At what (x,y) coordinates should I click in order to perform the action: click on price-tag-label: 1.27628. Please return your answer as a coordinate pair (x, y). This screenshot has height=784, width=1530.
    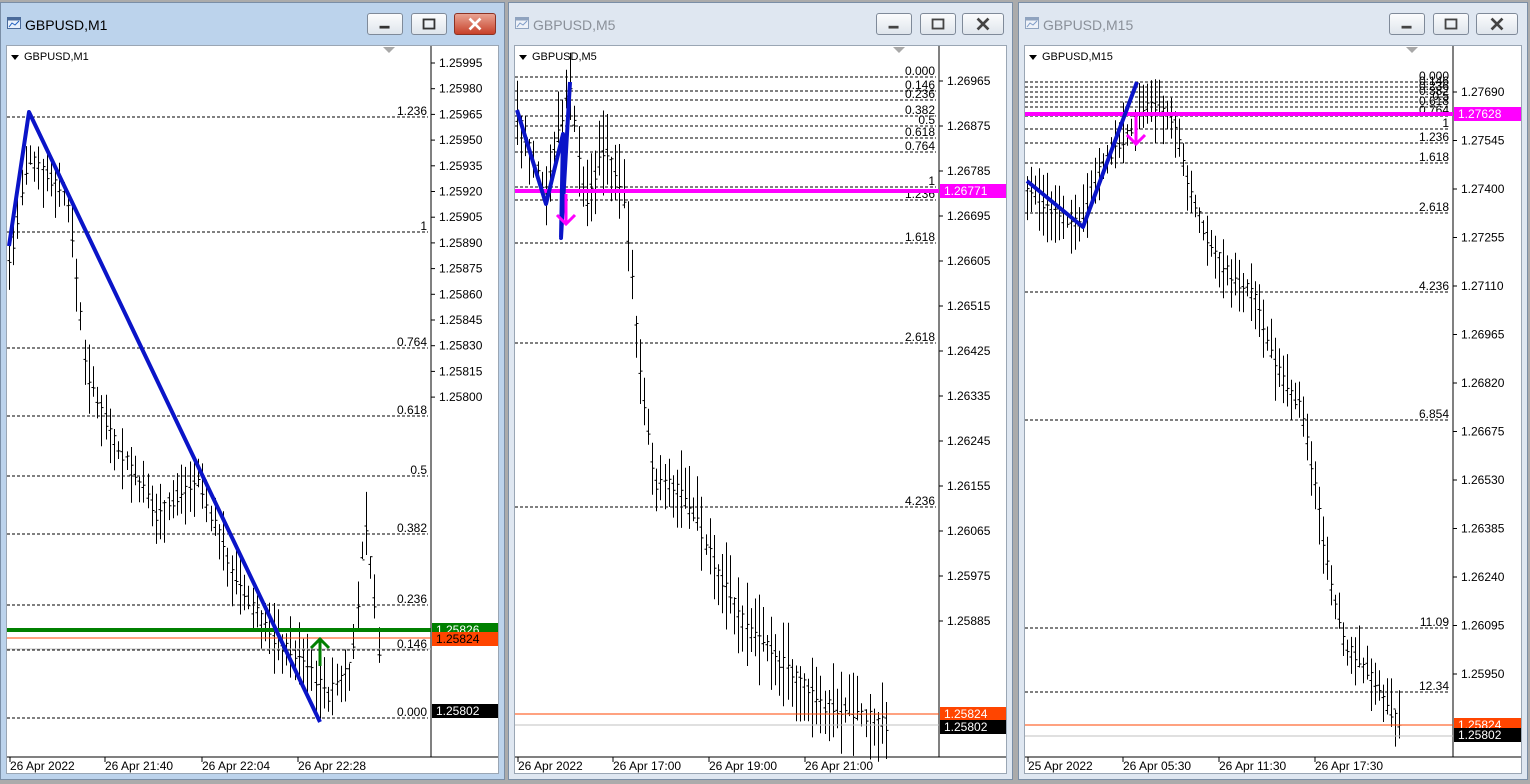
    Looking at the image, I should click on (1480, 114).